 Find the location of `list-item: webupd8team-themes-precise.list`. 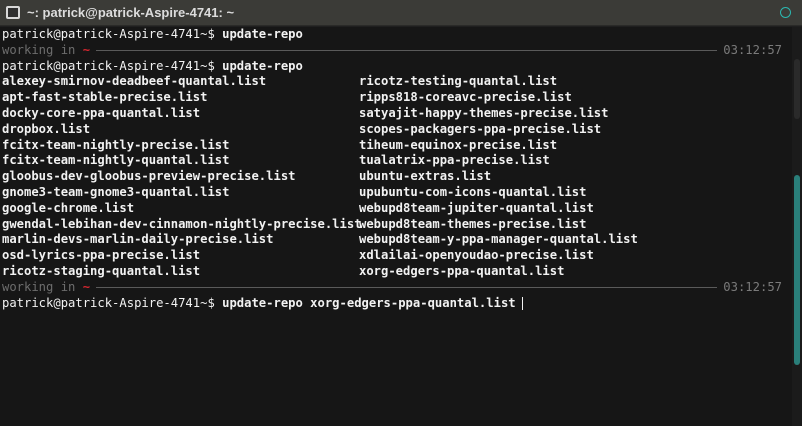

list-item: webupd8team-themes-precise.list is located at coordinates (473, 223).